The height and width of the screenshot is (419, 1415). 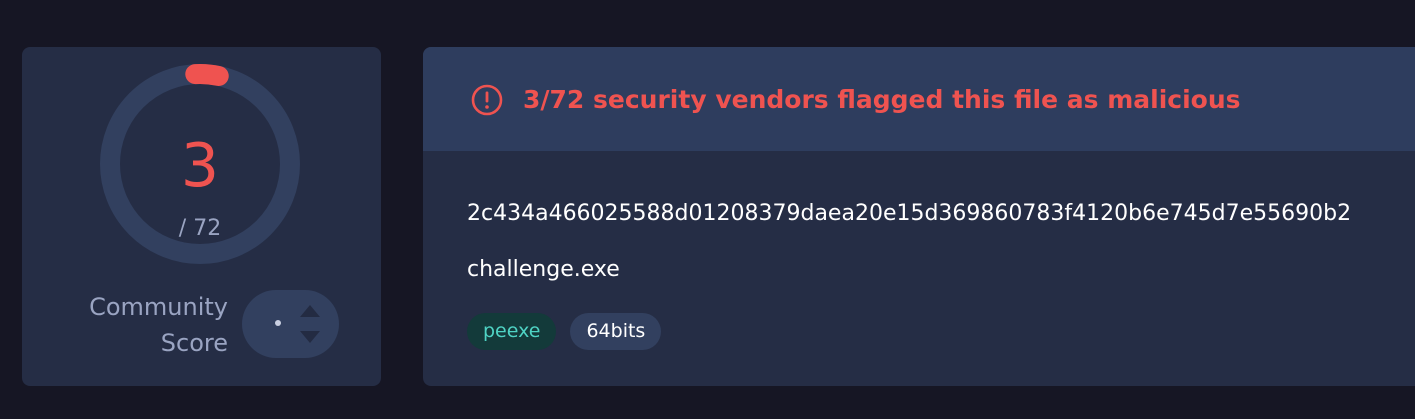 I want to click on vote-dot-icon, so click(x=278, y=323).